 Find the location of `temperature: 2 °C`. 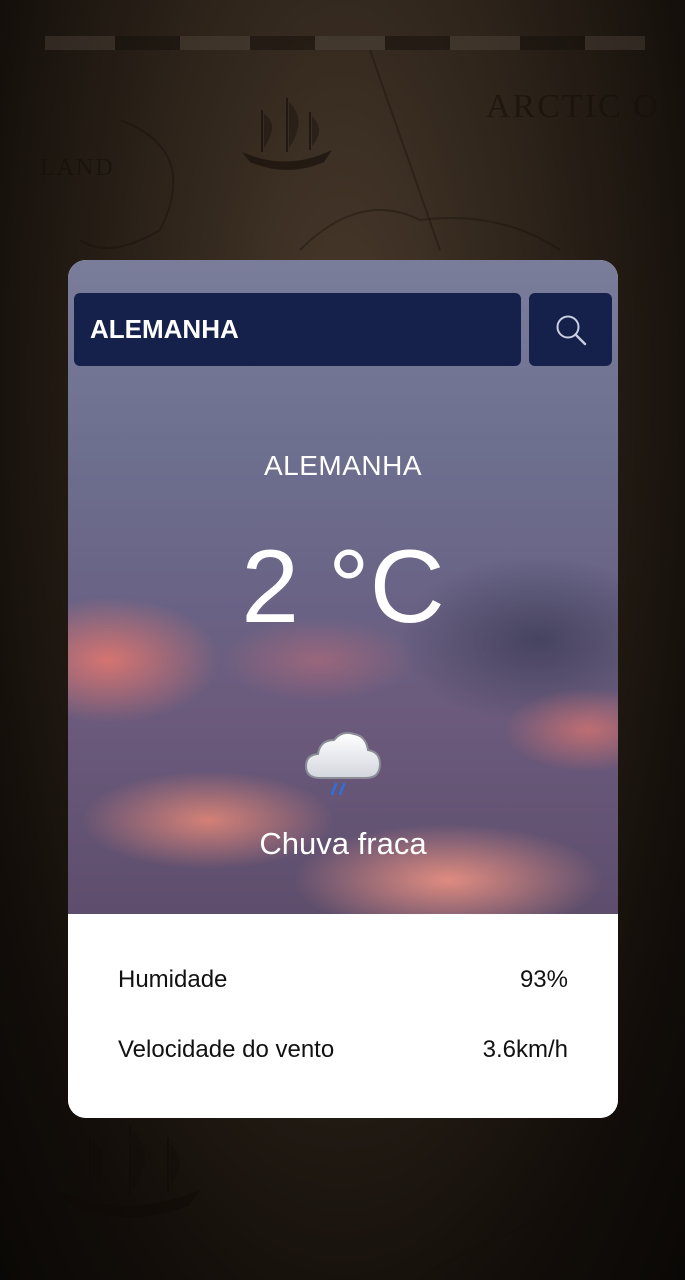

temperature: 2 °C is located at coordinates (343, 587).